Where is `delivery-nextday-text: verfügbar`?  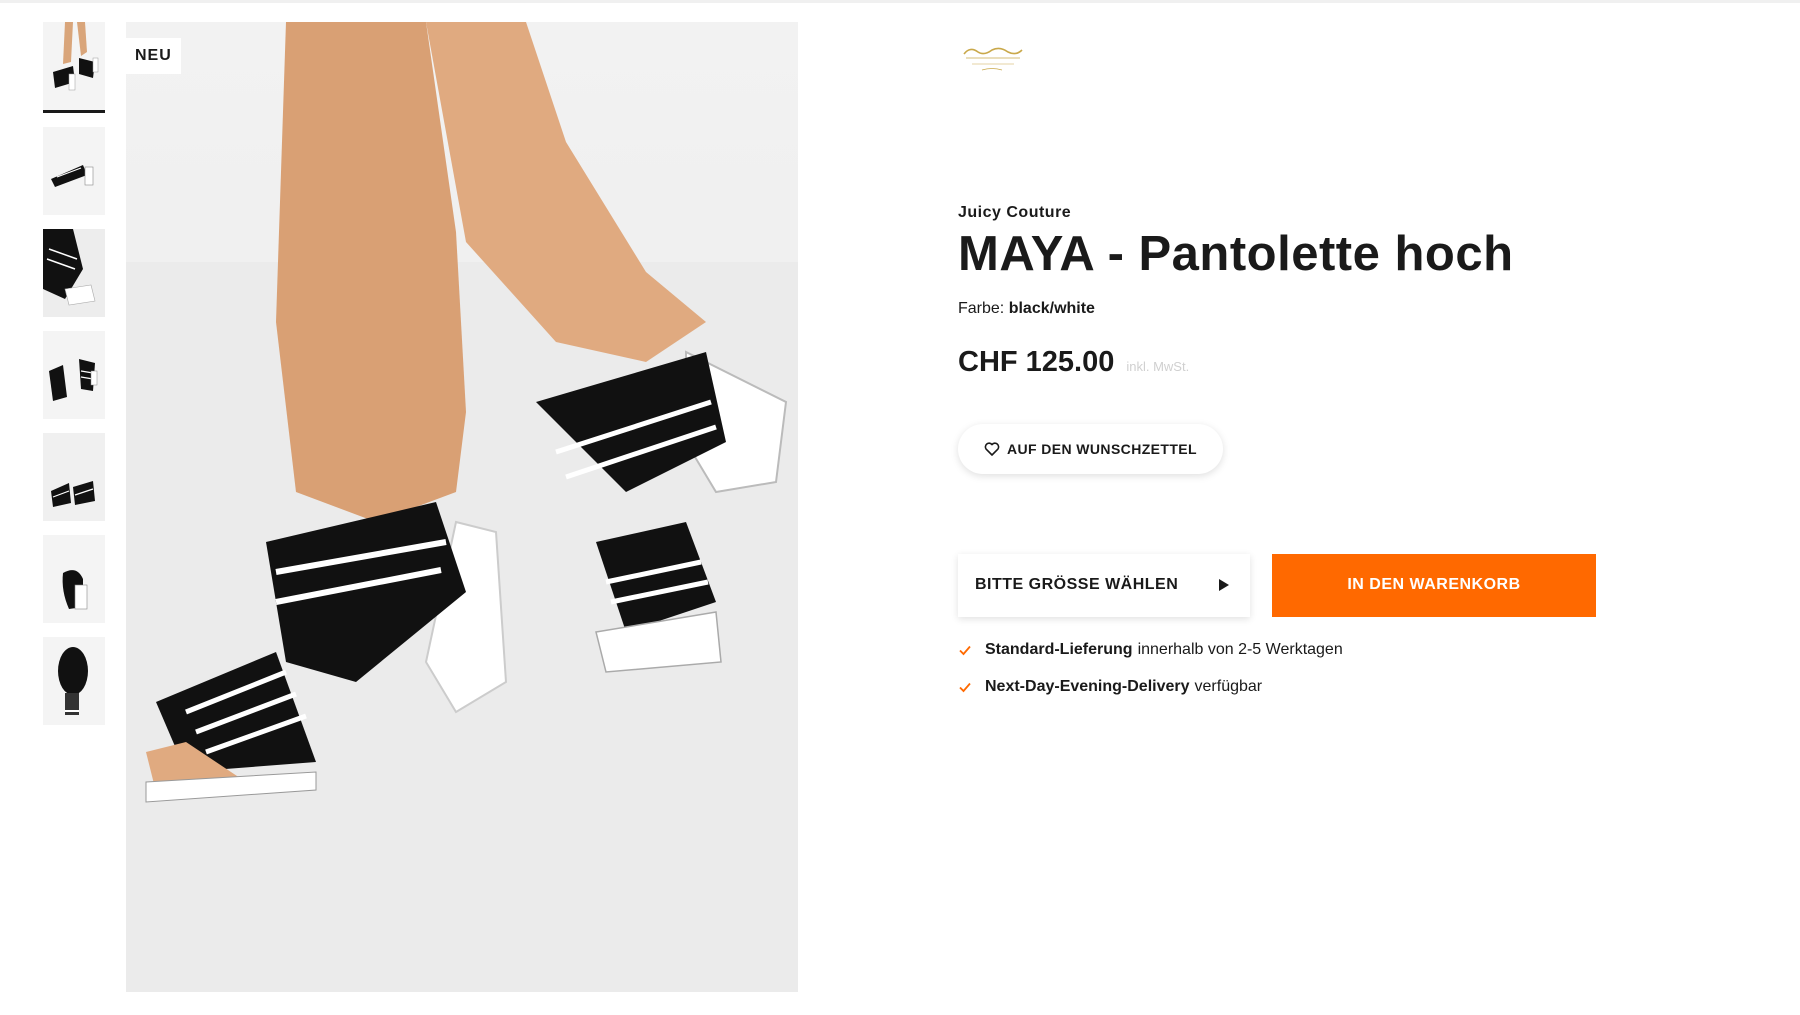
delivery-nextday-text: verfügbar is located at coordinates (1228, 686).